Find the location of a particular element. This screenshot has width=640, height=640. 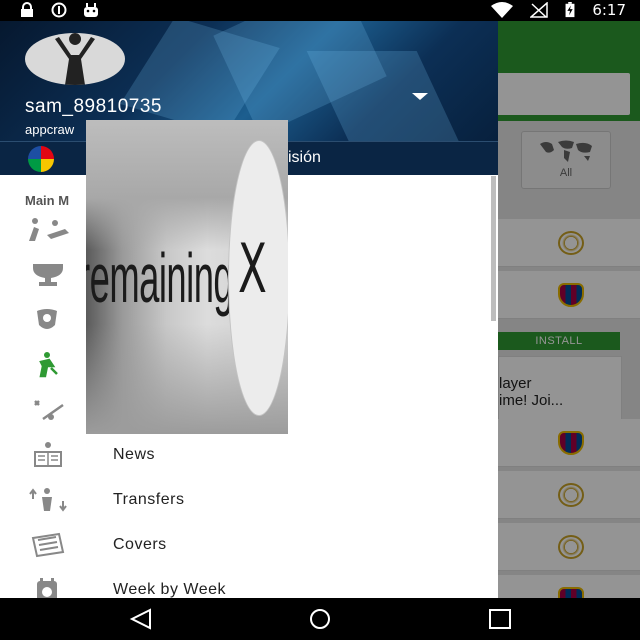

menu-item-week-by-week: Week by Week is located at coordinates (249, 583).